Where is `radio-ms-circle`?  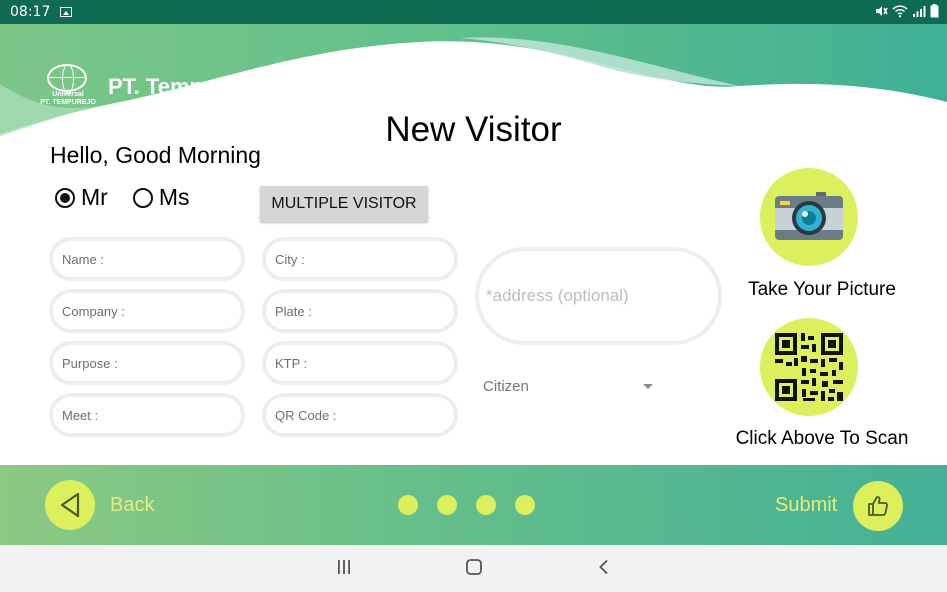 radio-ms-circle is located at coordinates (142, 197).